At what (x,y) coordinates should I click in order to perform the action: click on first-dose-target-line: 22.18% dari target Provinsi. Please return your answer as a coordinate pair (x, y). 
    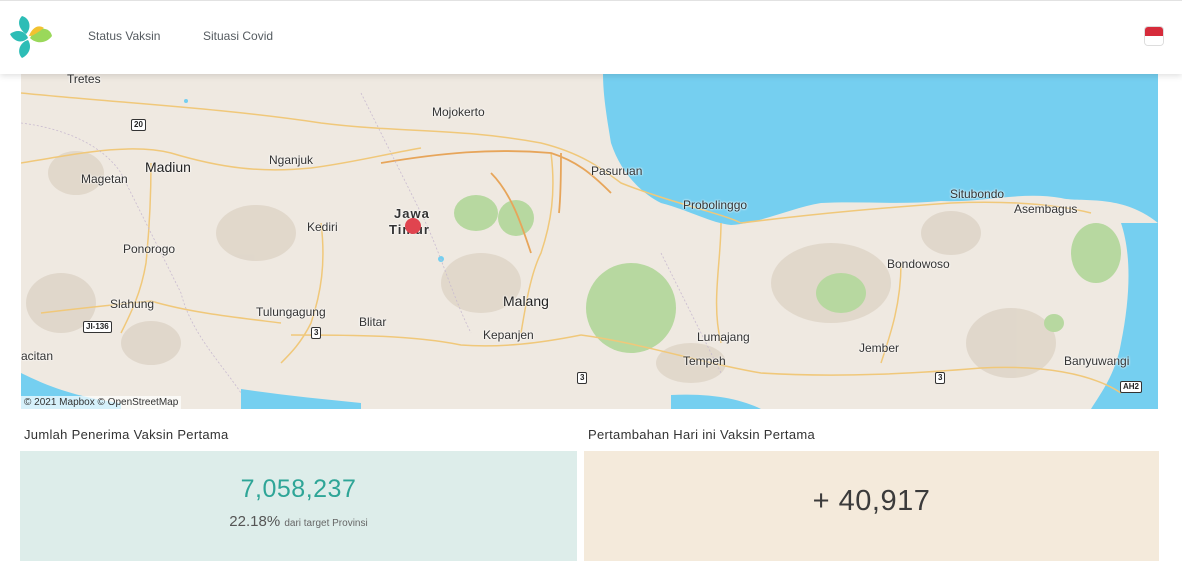
    Looking at the image, I should click on (298, 521).